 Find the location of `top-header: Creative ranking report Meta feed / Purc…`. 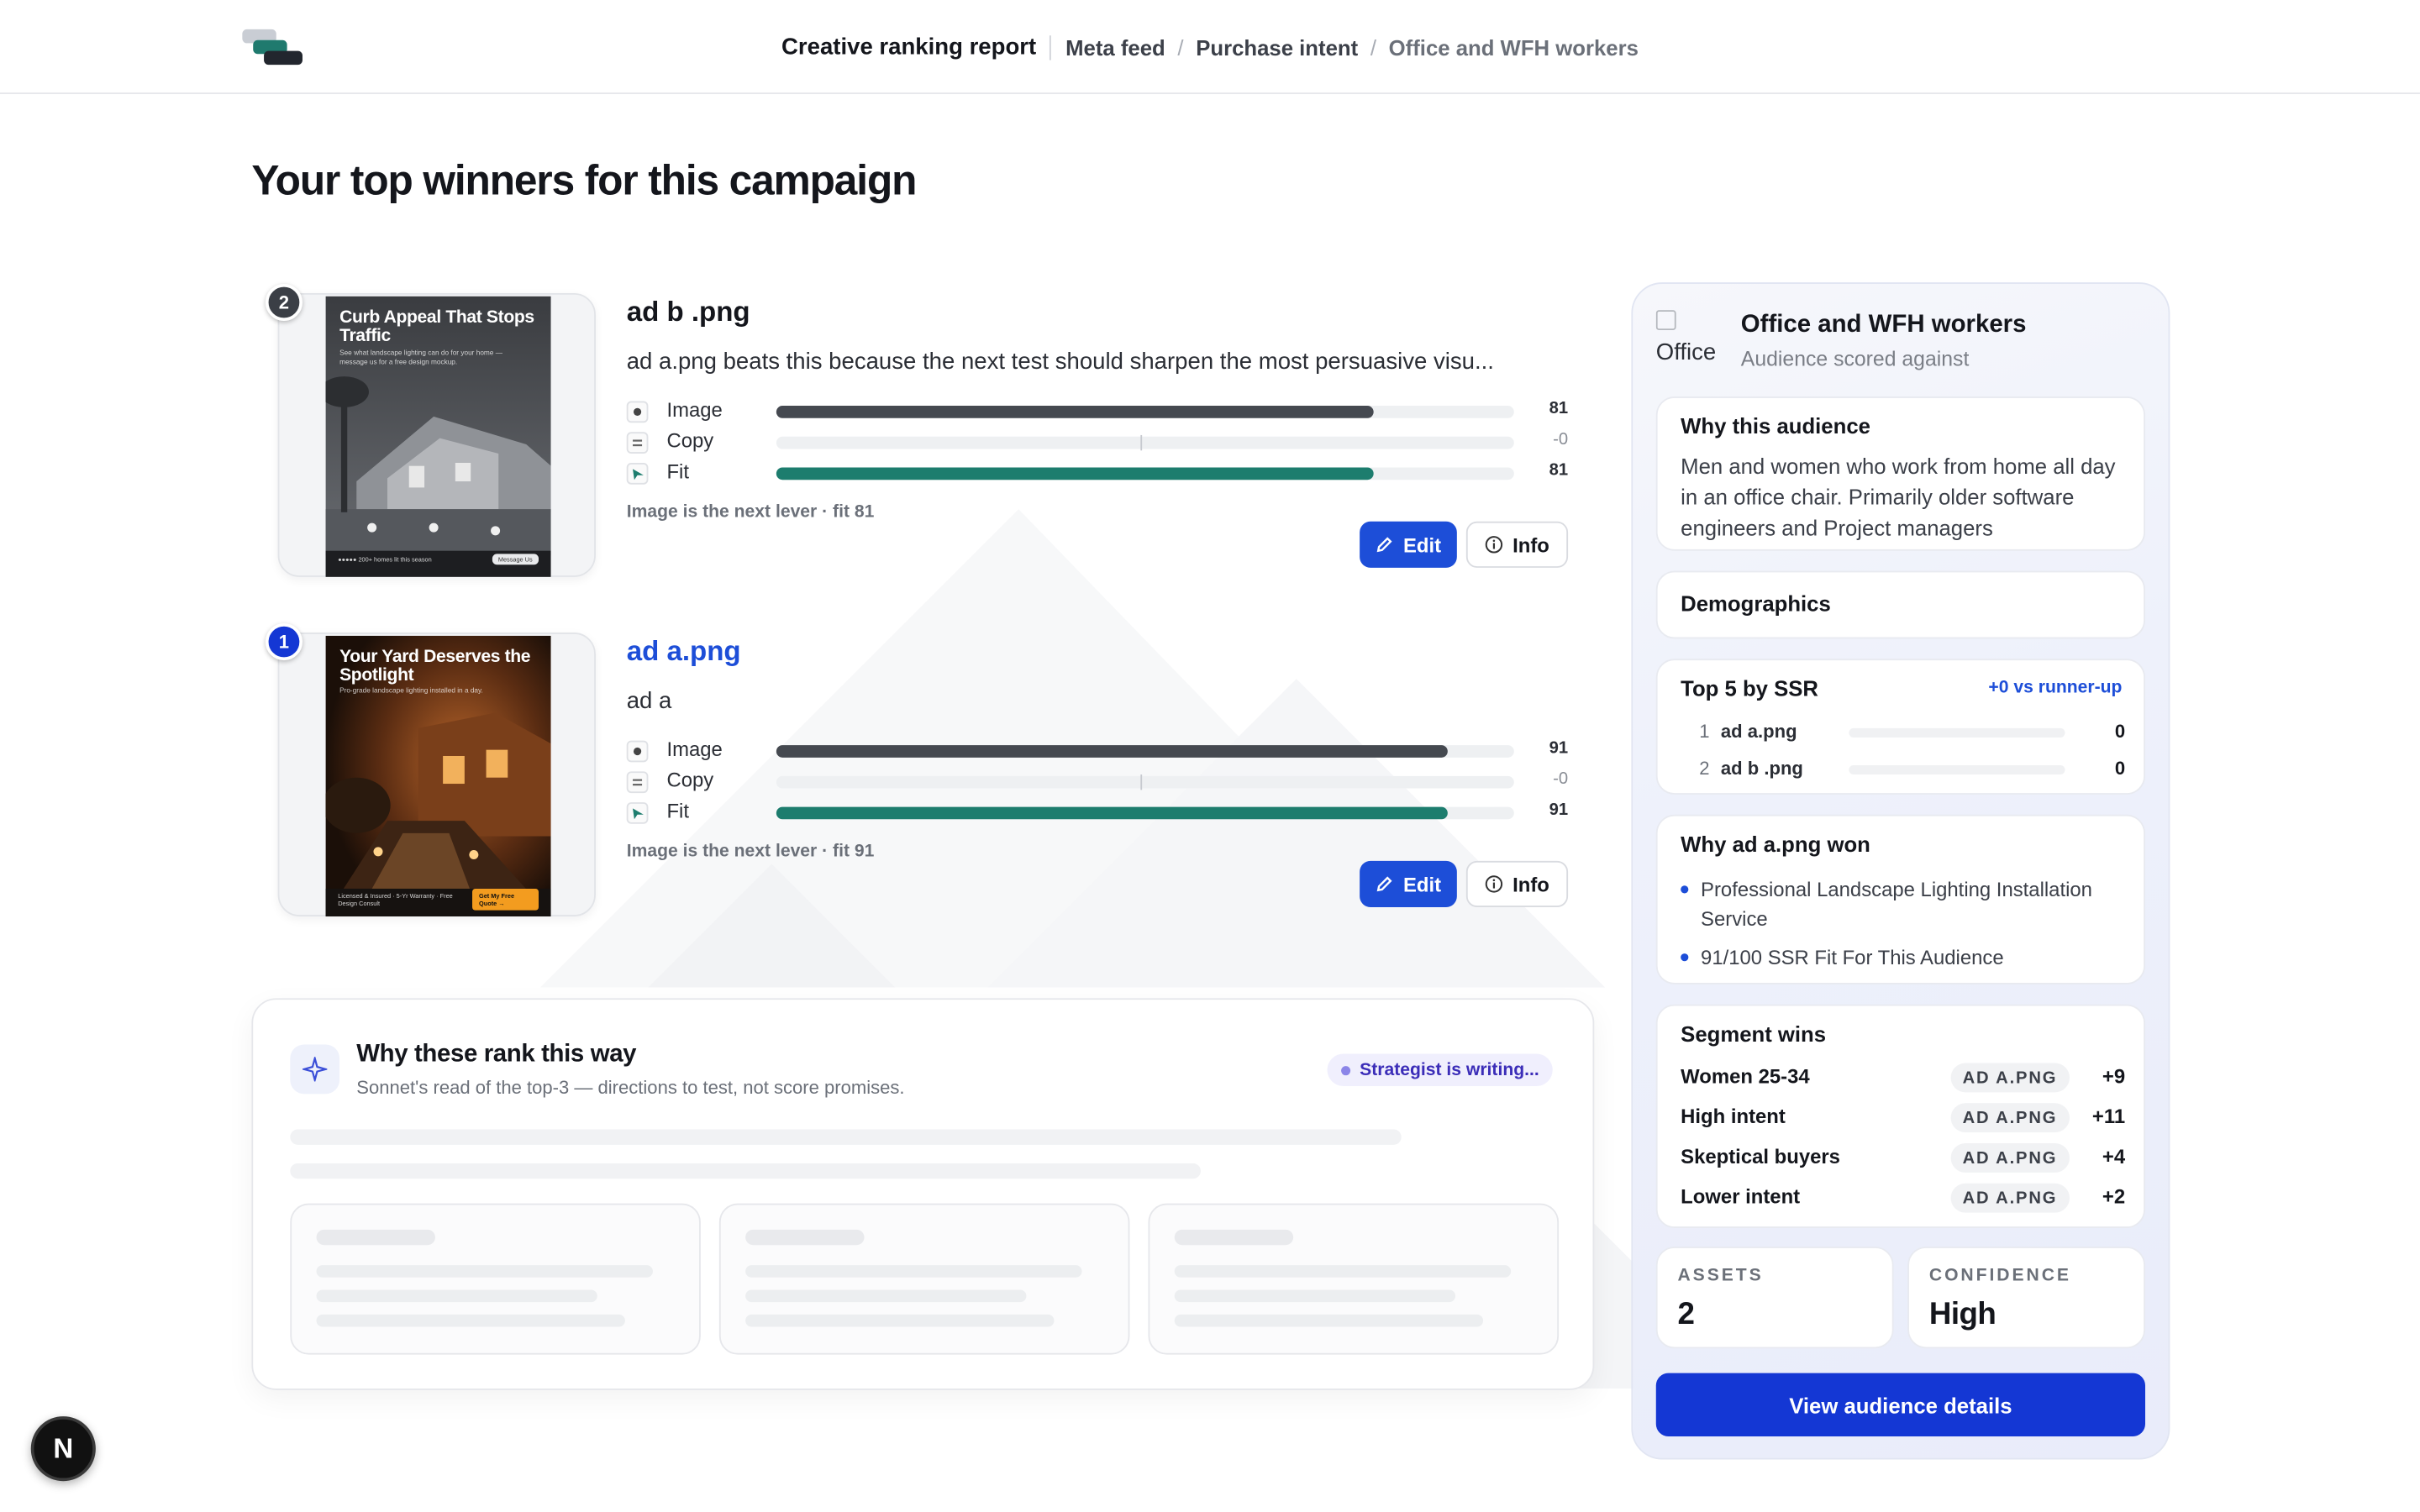

top-header: Creative ranking report Meta feed / Purc… is located at coordinates (1210, 47).